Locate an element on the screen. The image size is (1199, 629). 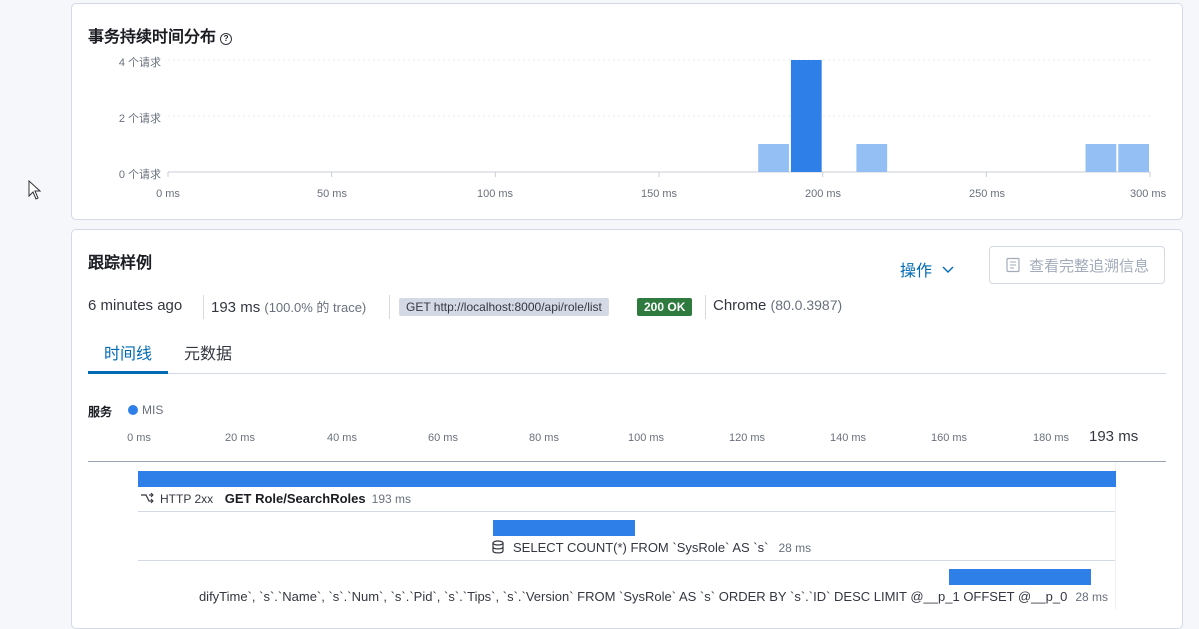
status-badge: 200 OK is located at coordinates (665, 307).